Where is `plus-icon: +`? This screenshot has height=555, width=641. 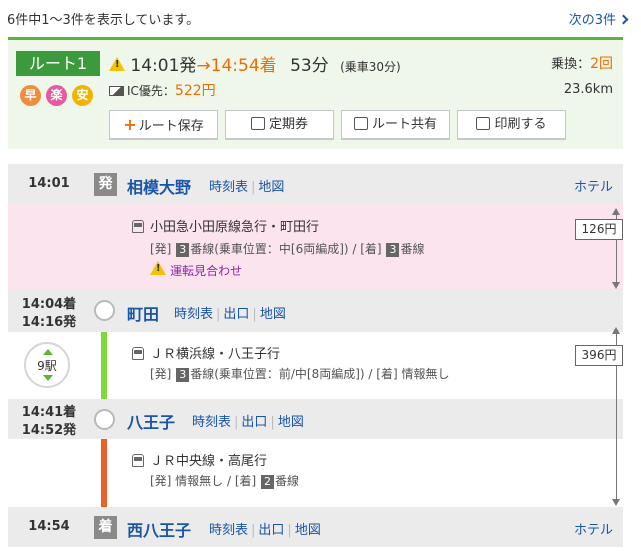 plus-icon: + is located at coordinates (130, 124).